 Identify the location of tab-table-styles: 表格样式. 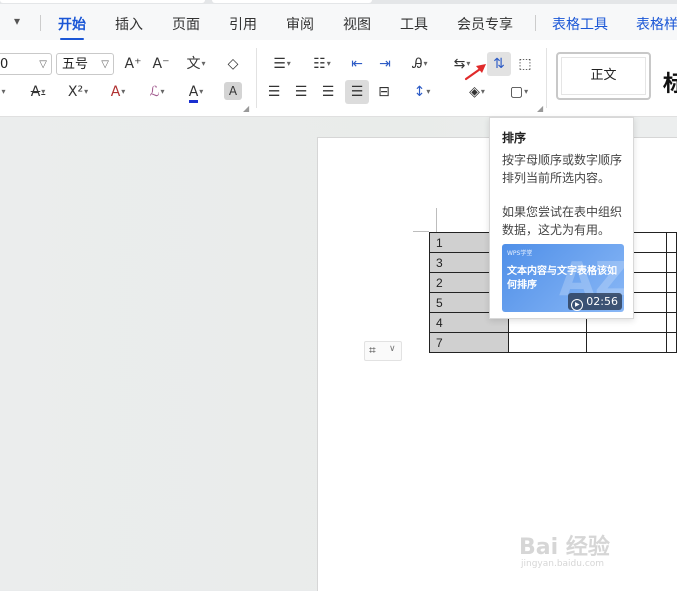
(656, 24).